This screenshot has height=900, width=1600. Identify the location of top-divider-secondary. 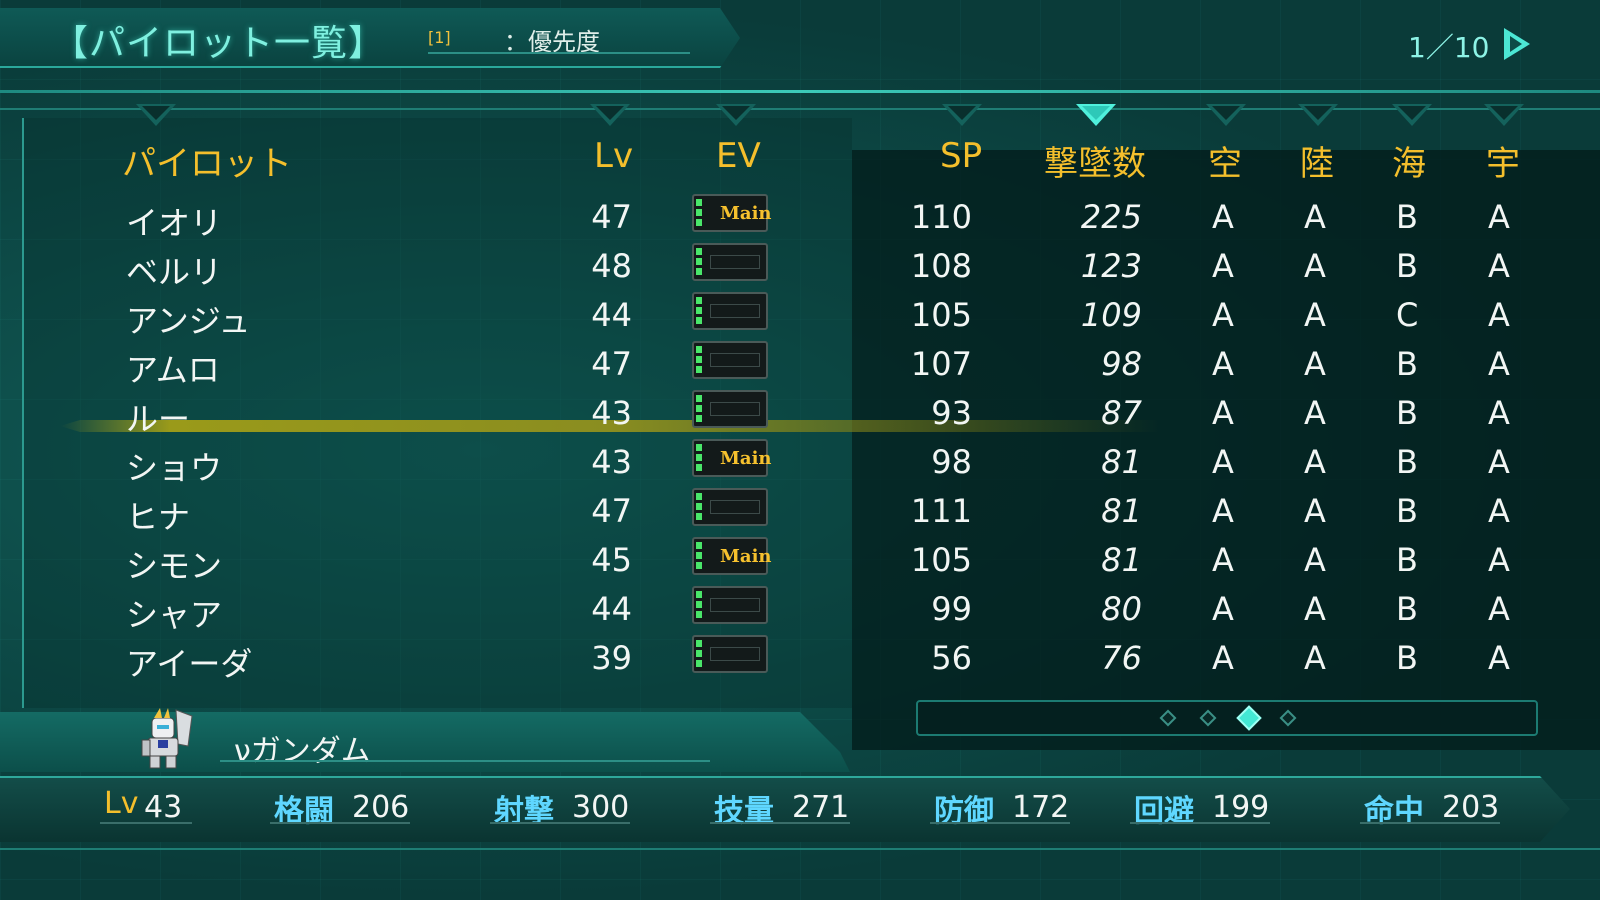
(800, 109).